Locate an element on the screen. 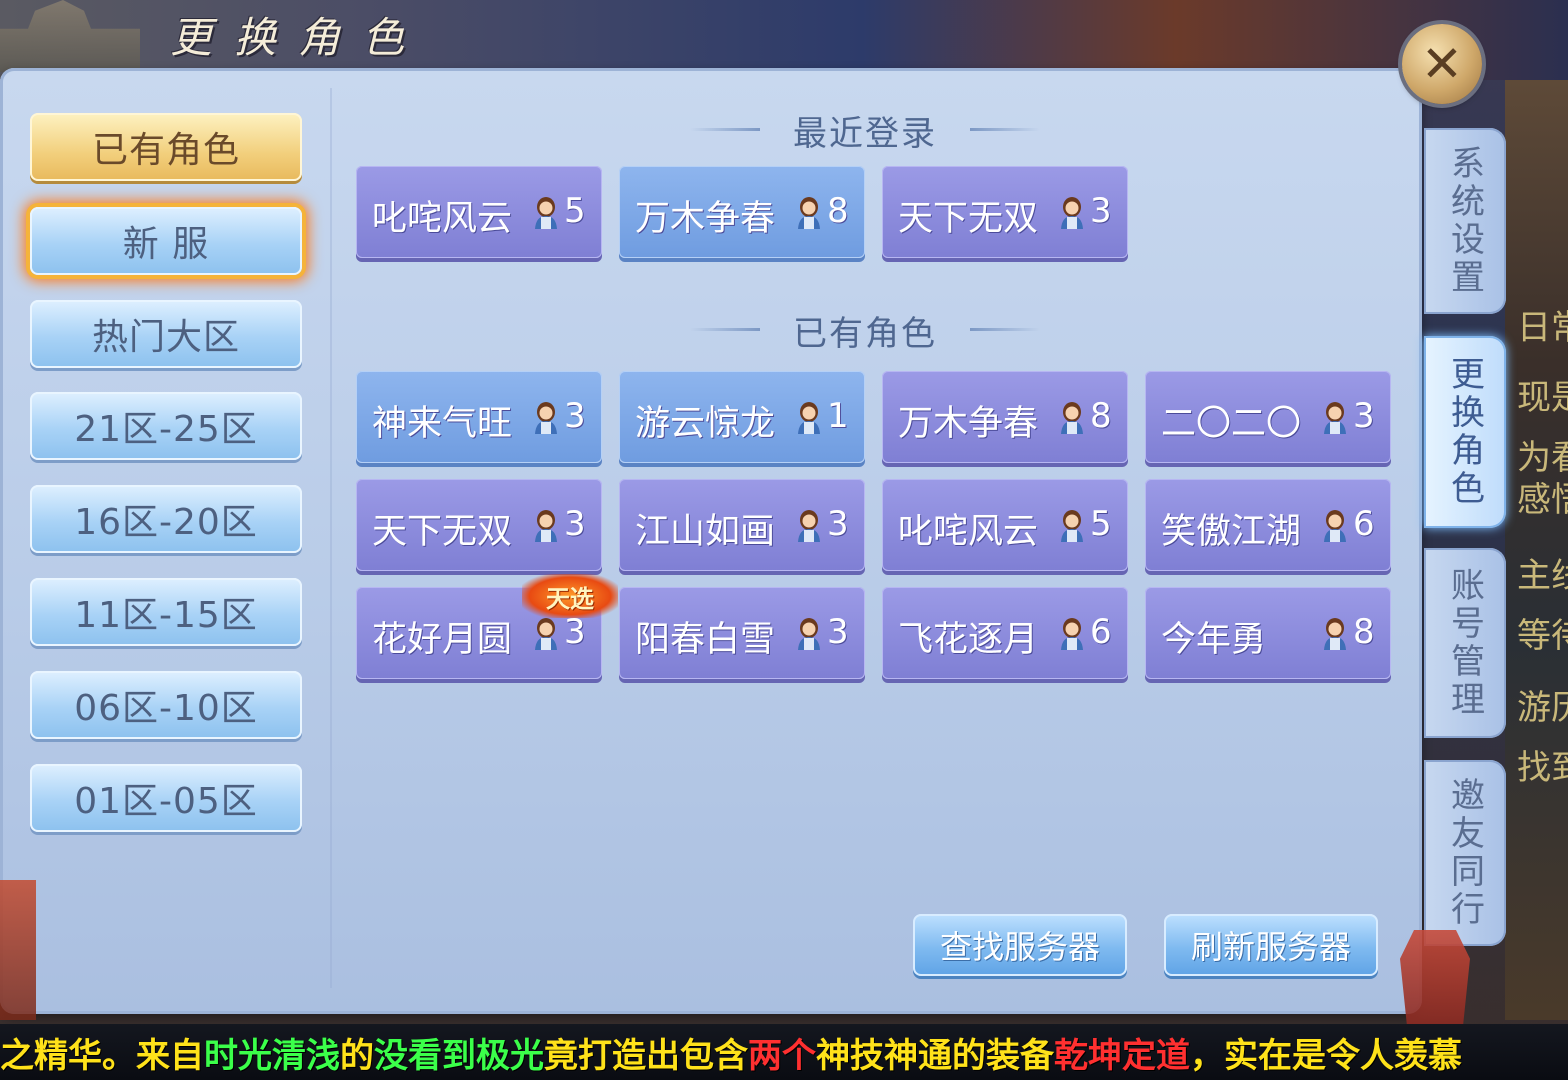 Image resolution: width=1568 pixels, height=1080 pixels. server-button: 阳春白雪 3 is located at coordinates (742, 633).